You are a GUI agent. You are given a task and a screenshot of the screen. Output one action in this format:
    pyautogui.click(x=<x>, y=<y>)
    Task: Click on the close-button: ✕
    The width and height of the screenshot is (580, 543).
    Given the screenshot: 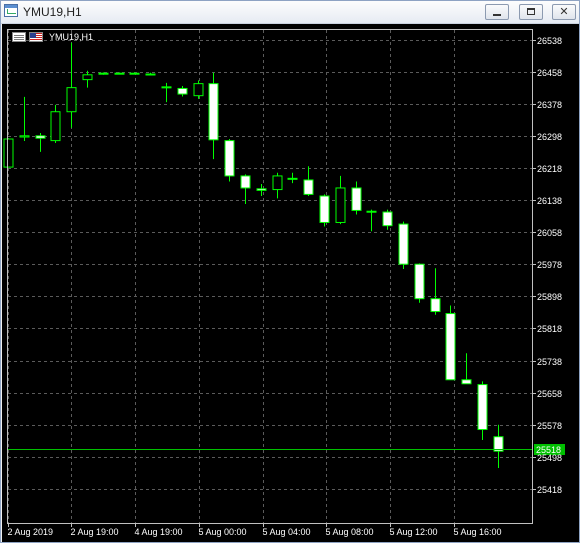 What is the action you would take?
    pyautogui.click(x=564, y=12)
    